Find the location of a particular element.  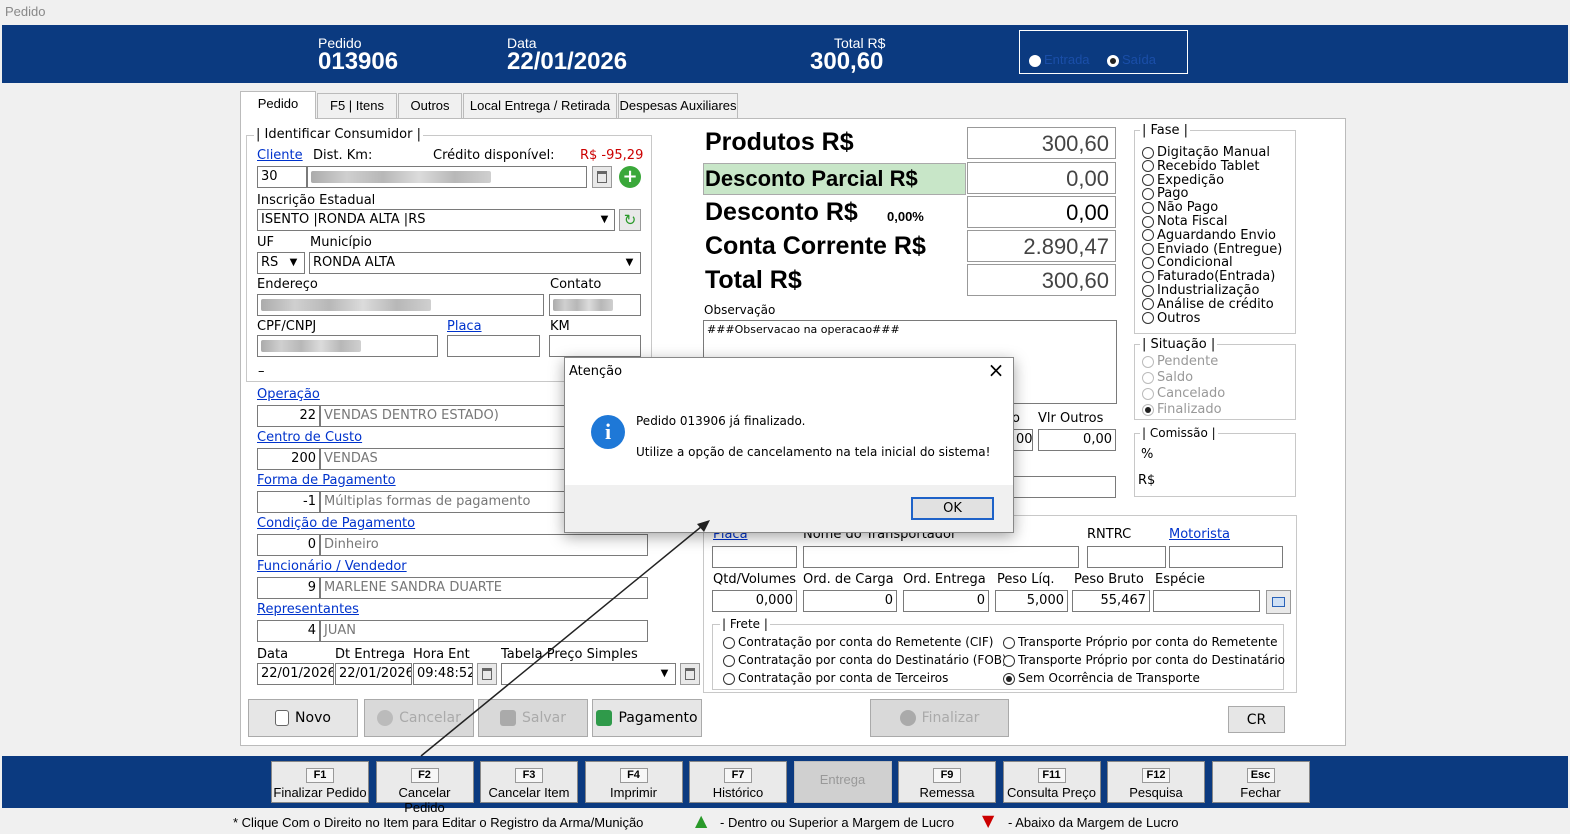

arrow-line is located at coordinates (564, 639).